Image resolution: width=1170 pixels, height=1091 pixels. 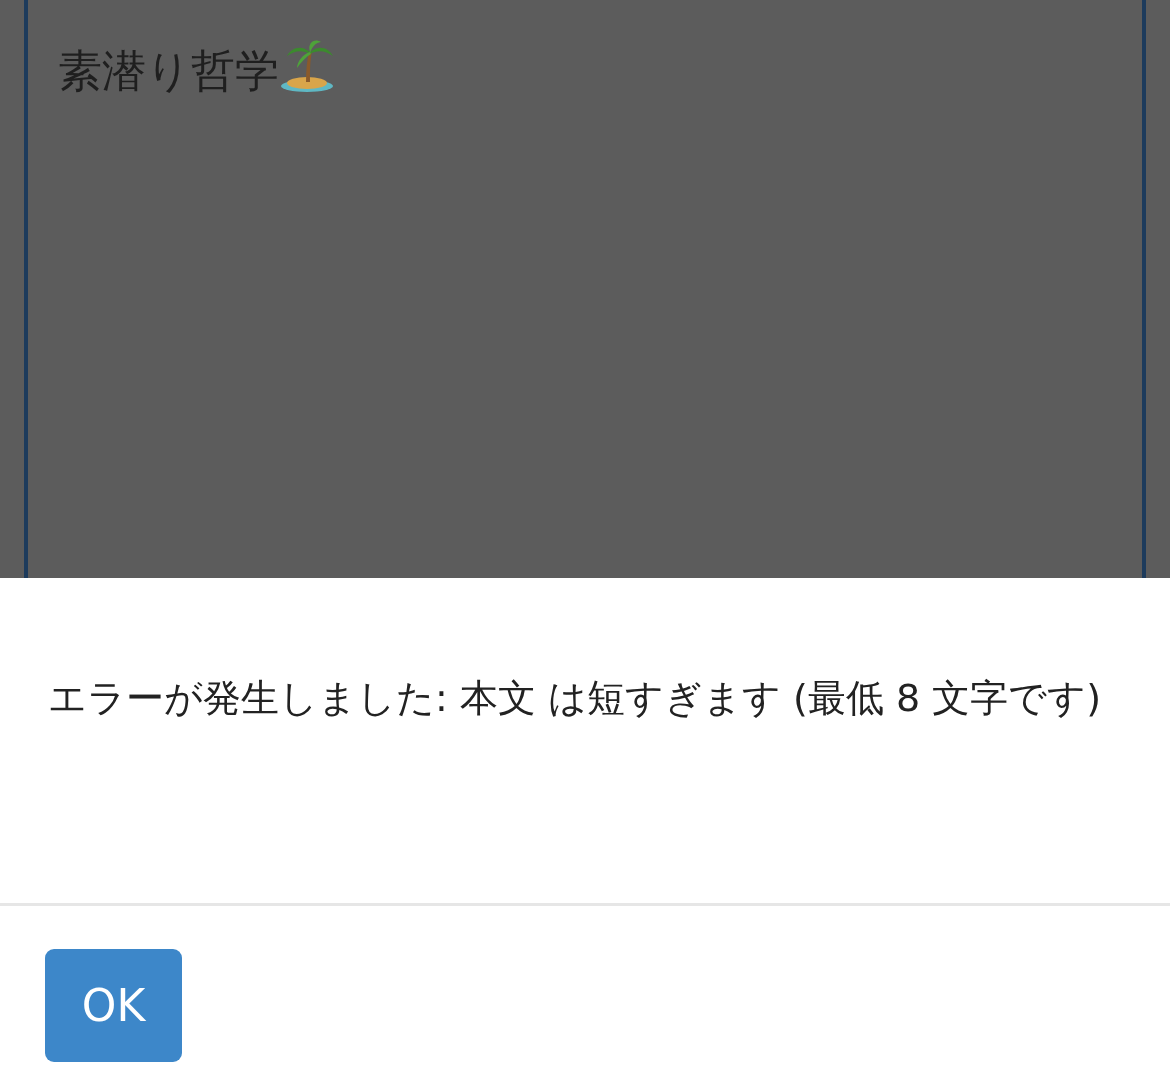 I want to click on ok-button: OK, so click(x=113, y=1005).